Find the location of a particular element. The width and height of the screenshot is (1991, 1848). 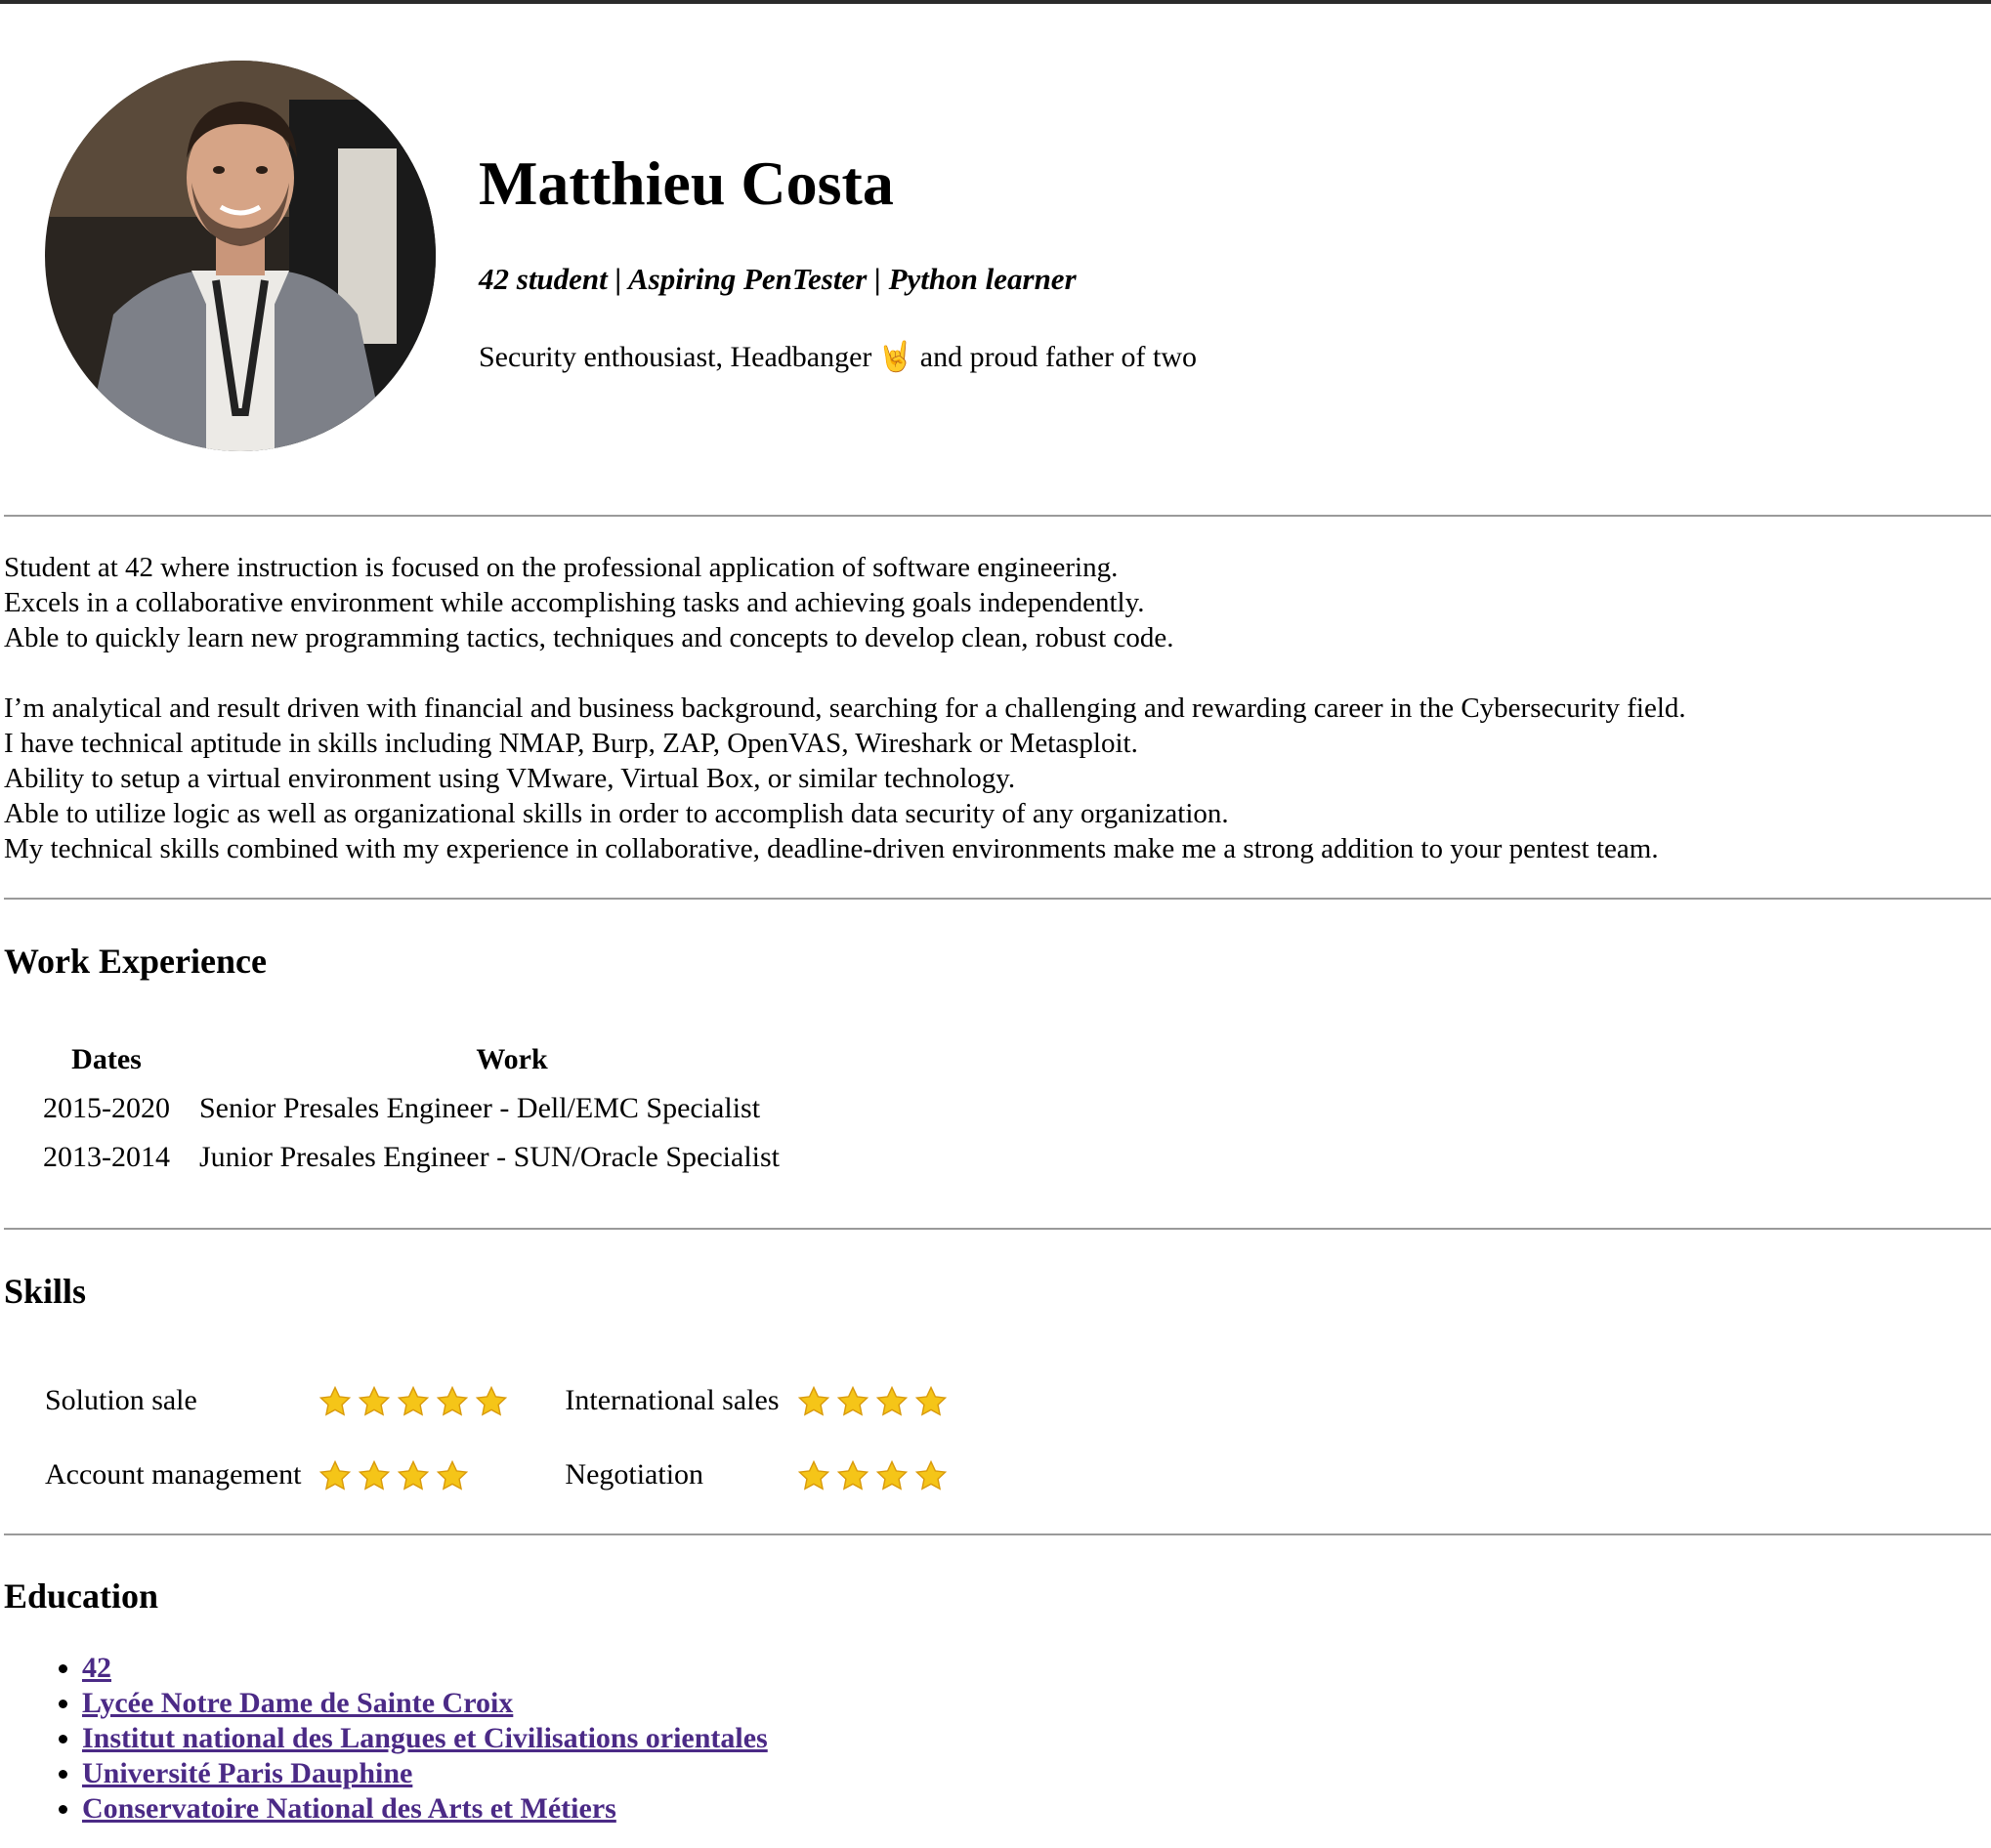

skills-row: Solution sale International sales is located at coordinates (524, 1401).